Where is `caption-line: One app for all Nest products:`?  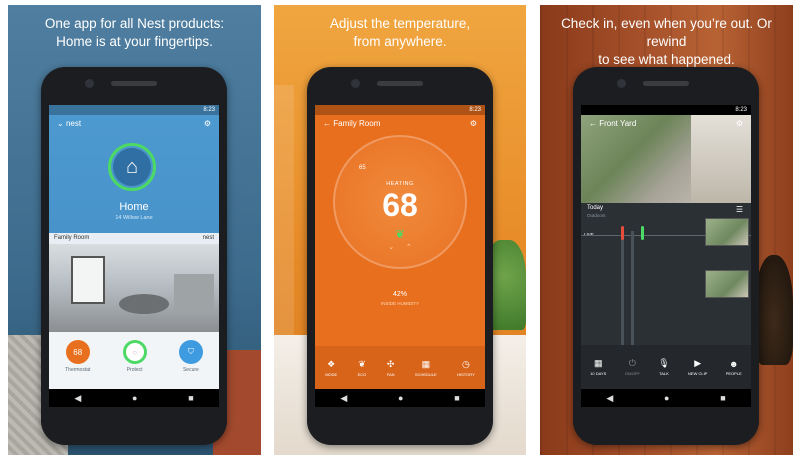
caption-line: One app for all Nest products: is located at coordinates (134, 23).